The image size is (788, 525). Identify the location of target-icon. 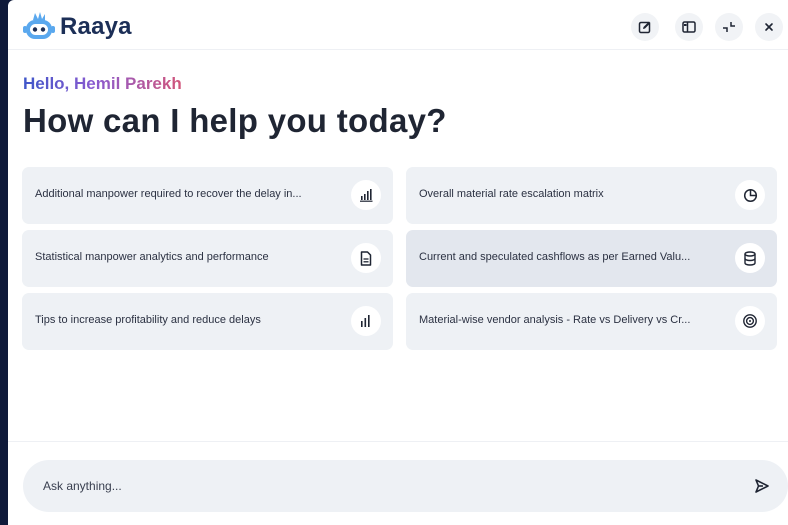
(750, 321).